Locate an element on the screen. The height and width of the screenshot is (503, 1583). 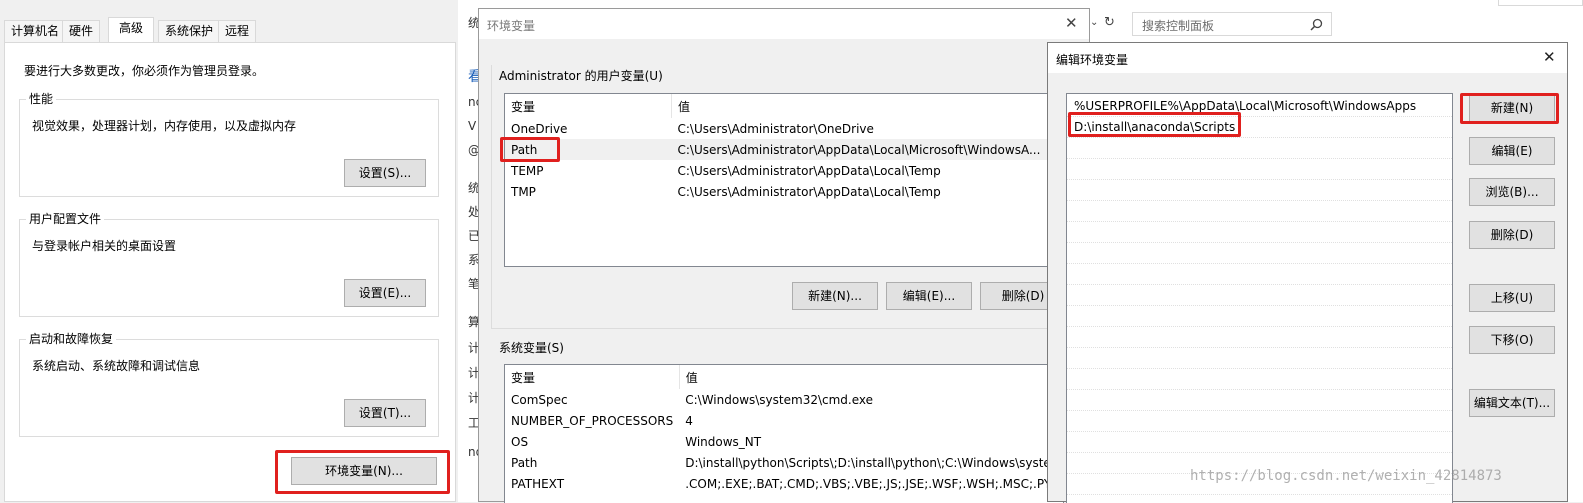
table-row: NUMBER_OF_PROCESSORS 4 is located at coordinates (784, 420).